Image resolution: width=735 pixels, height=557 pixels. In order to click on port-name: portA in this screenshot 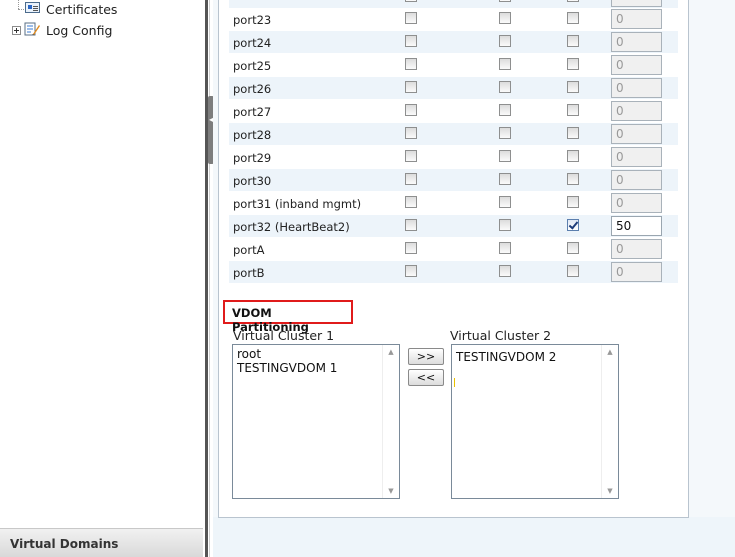, I will do `click(249, 250)`.